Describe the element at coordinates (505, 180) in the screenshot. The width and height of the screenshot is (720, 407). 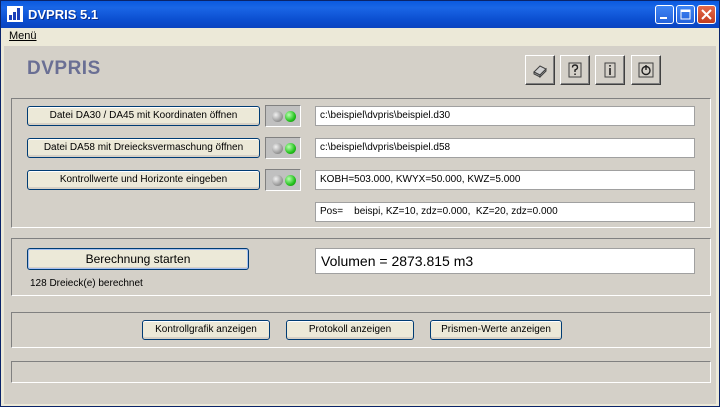
I see `control-values-field: KOBH=503.000, KWYX=50.000, KWZ=5.000` at that location.